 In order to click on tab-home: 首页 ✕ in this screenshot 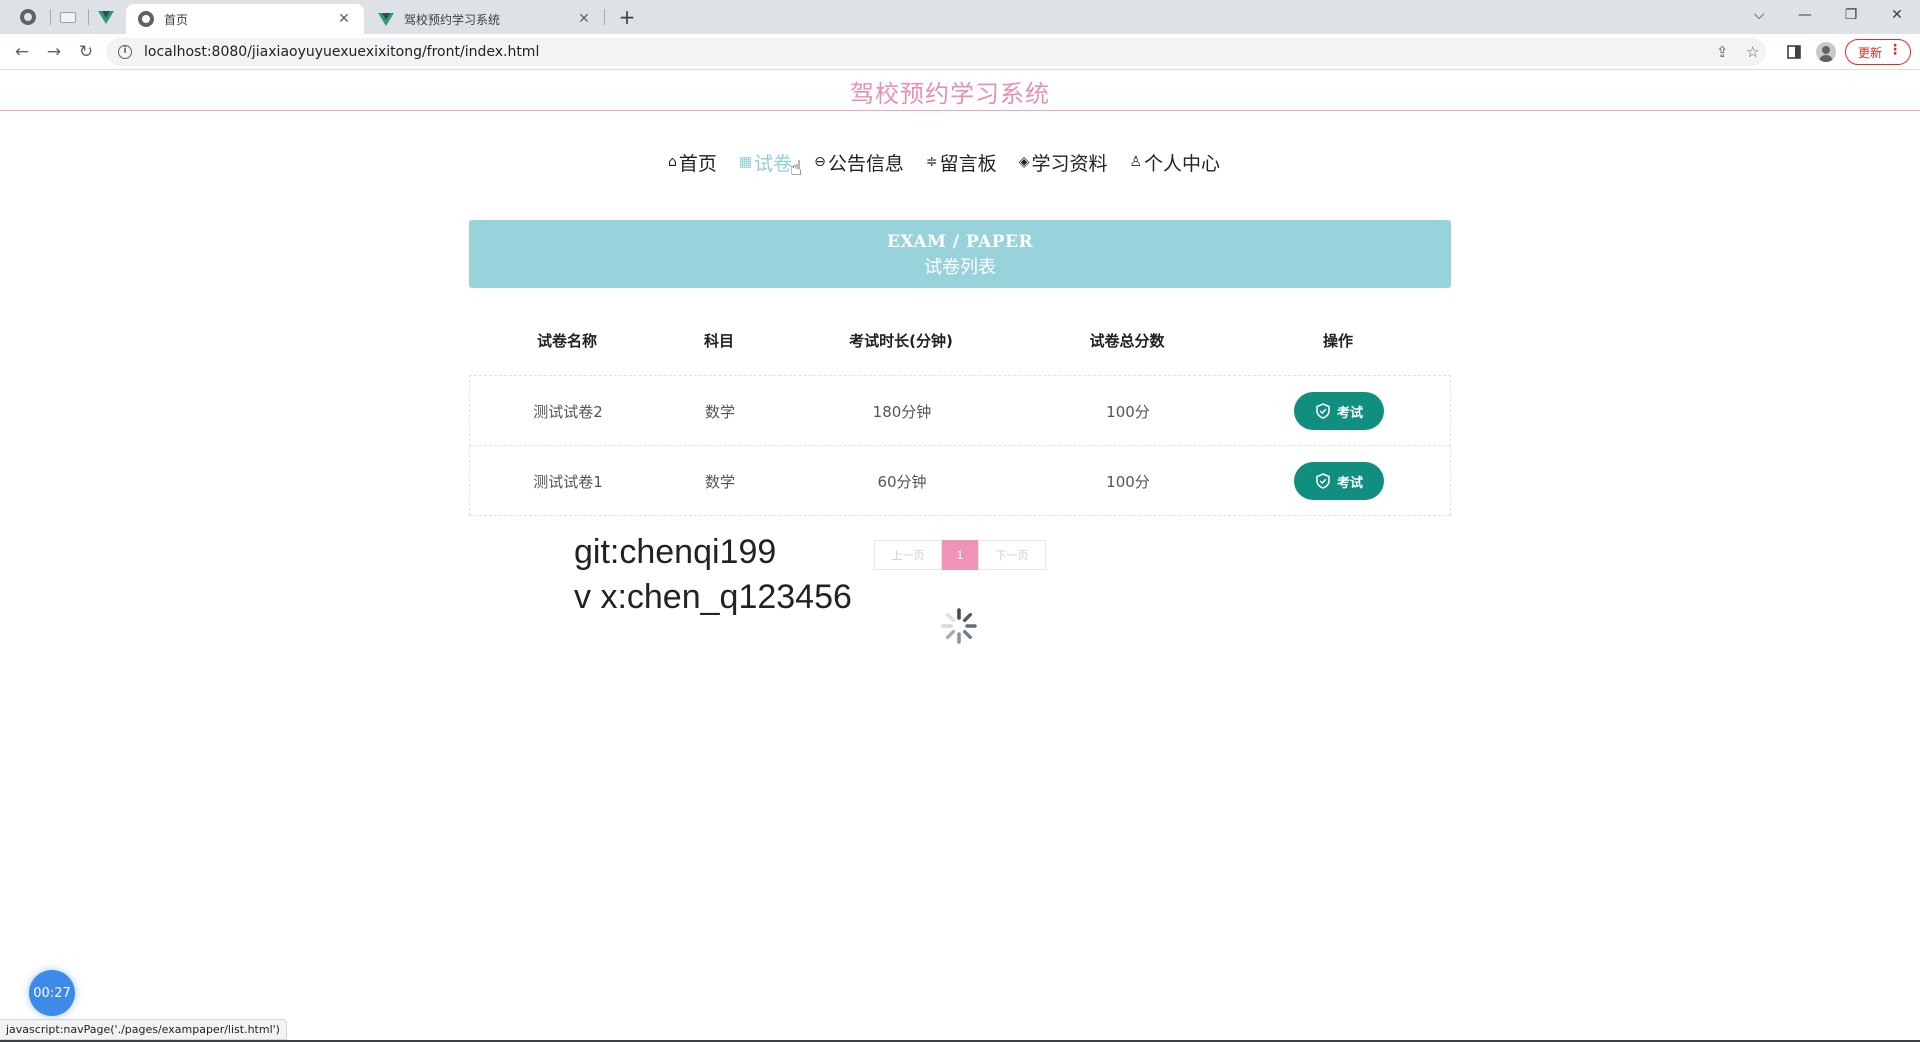, I will do `click(245, 19)`.